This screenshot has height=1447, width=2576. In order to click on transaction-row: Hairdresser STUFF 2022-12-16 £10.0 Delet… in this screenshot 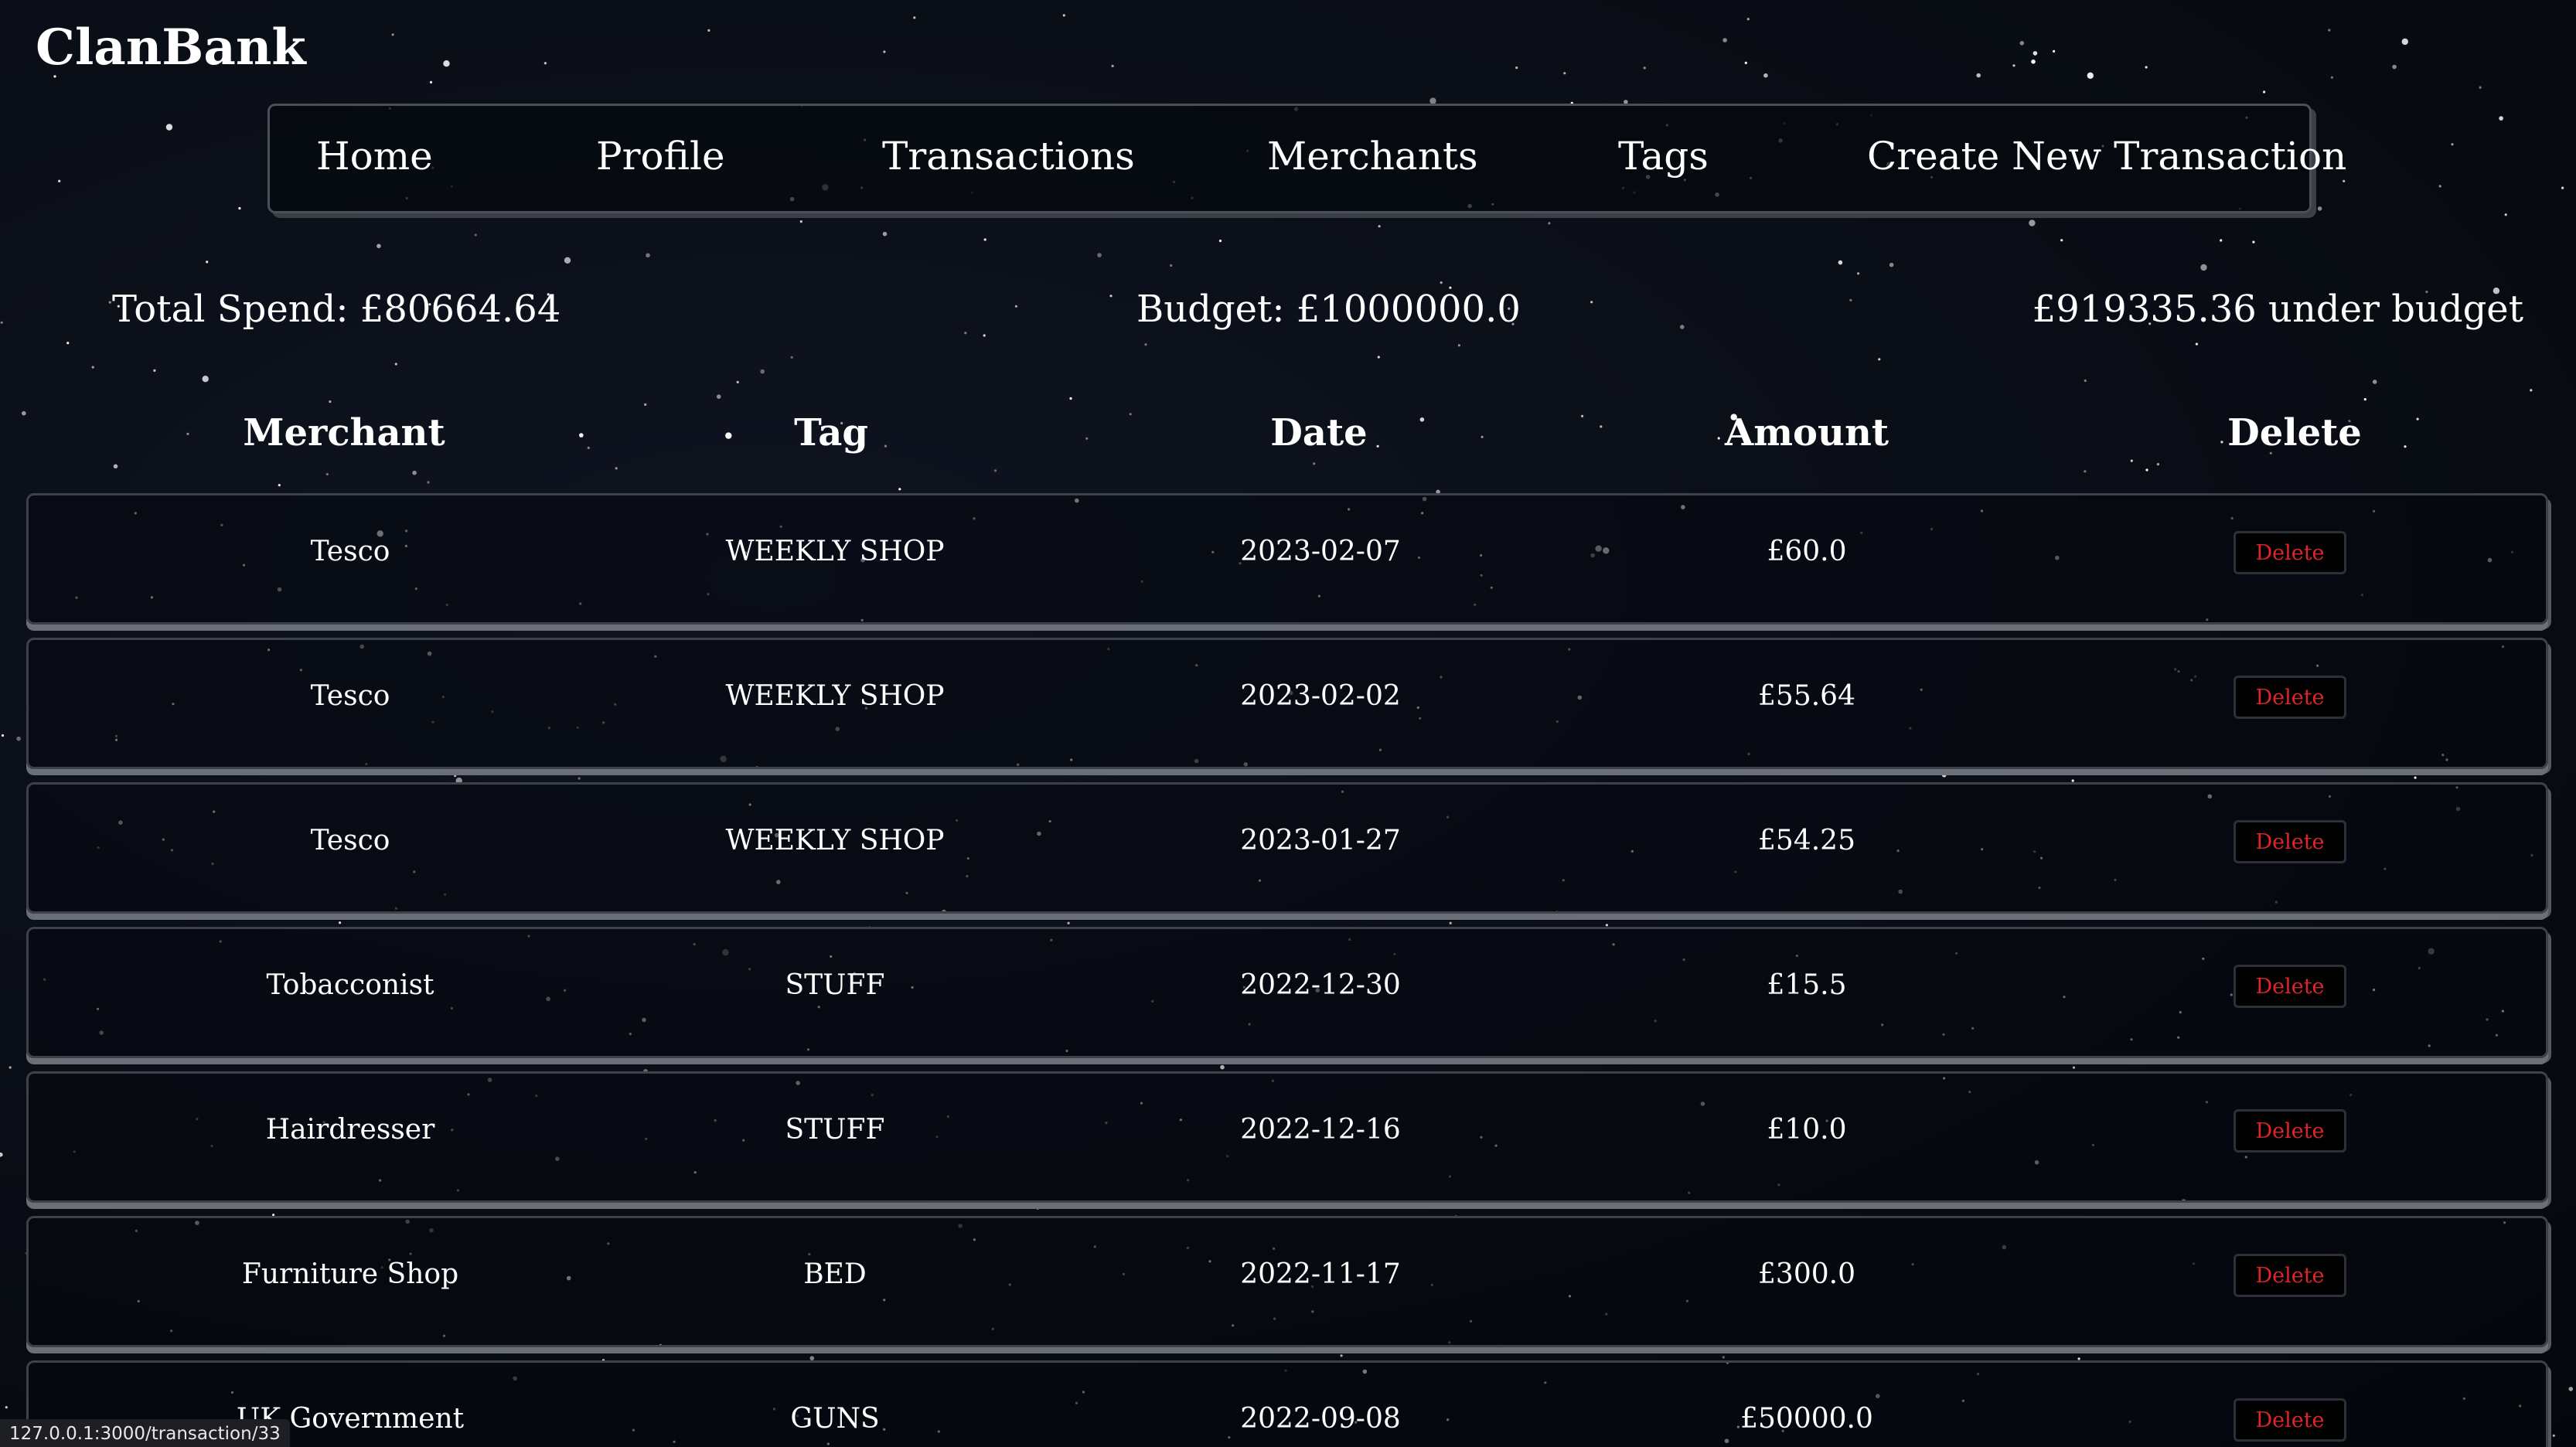, I will do `click(1287, 1137)`.